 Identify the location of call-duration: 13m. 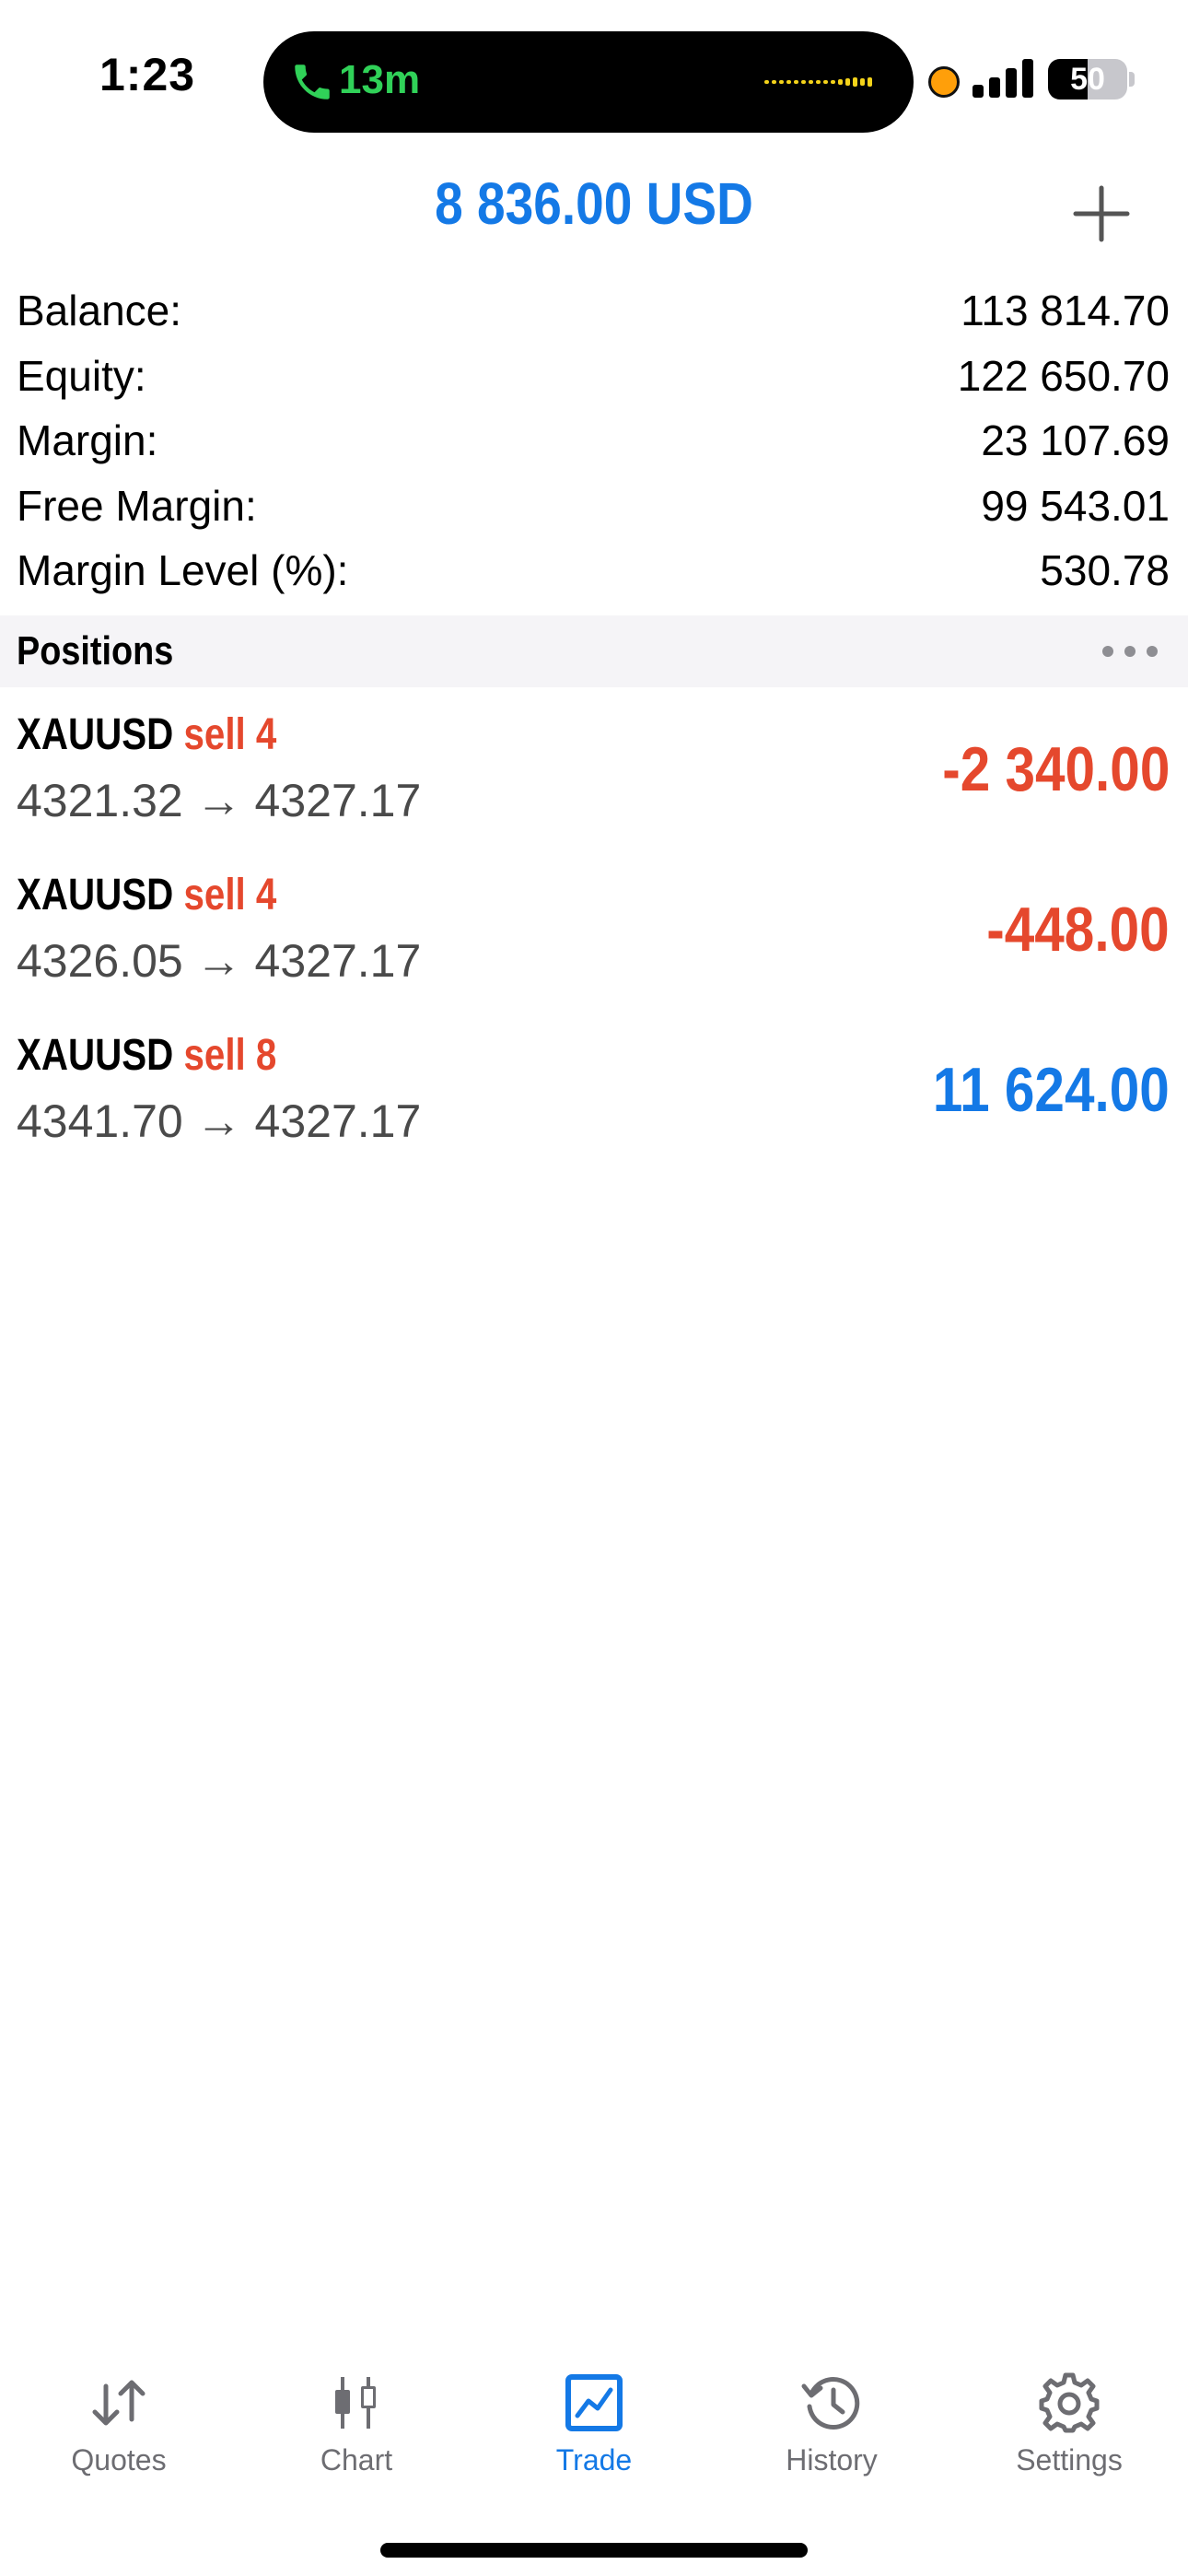
(380, 79).